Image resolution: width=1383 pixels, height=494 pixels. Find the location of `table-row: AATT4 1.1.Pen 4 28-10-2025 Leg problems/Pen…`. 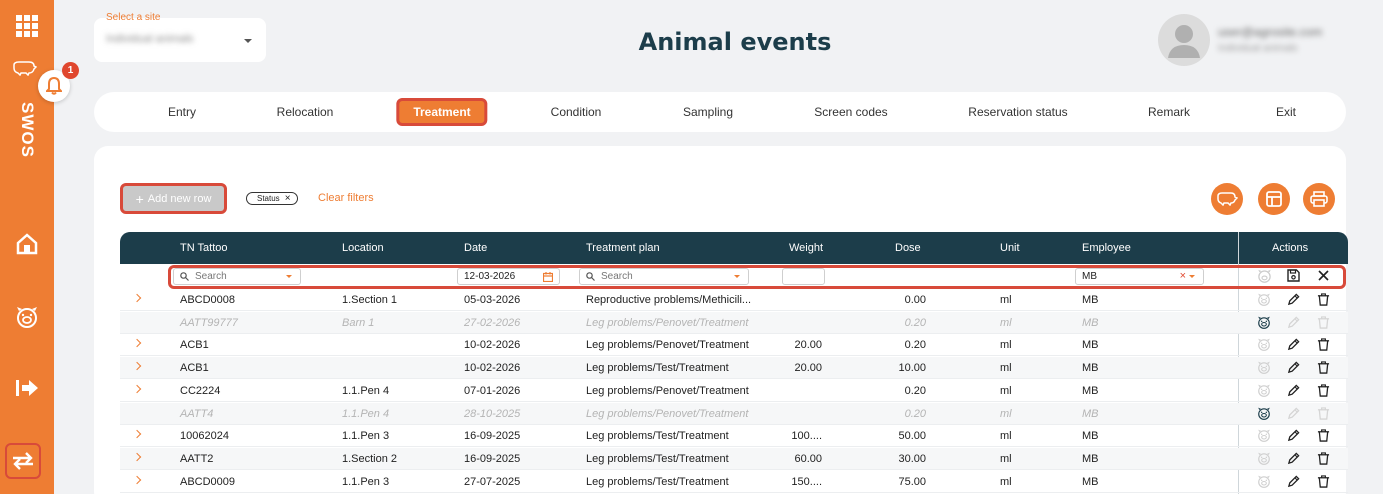

table-row: AATT4 1.1.Pen 4 28-10-2025 Leg problems/Pen… is located at coordinates (734, 413).